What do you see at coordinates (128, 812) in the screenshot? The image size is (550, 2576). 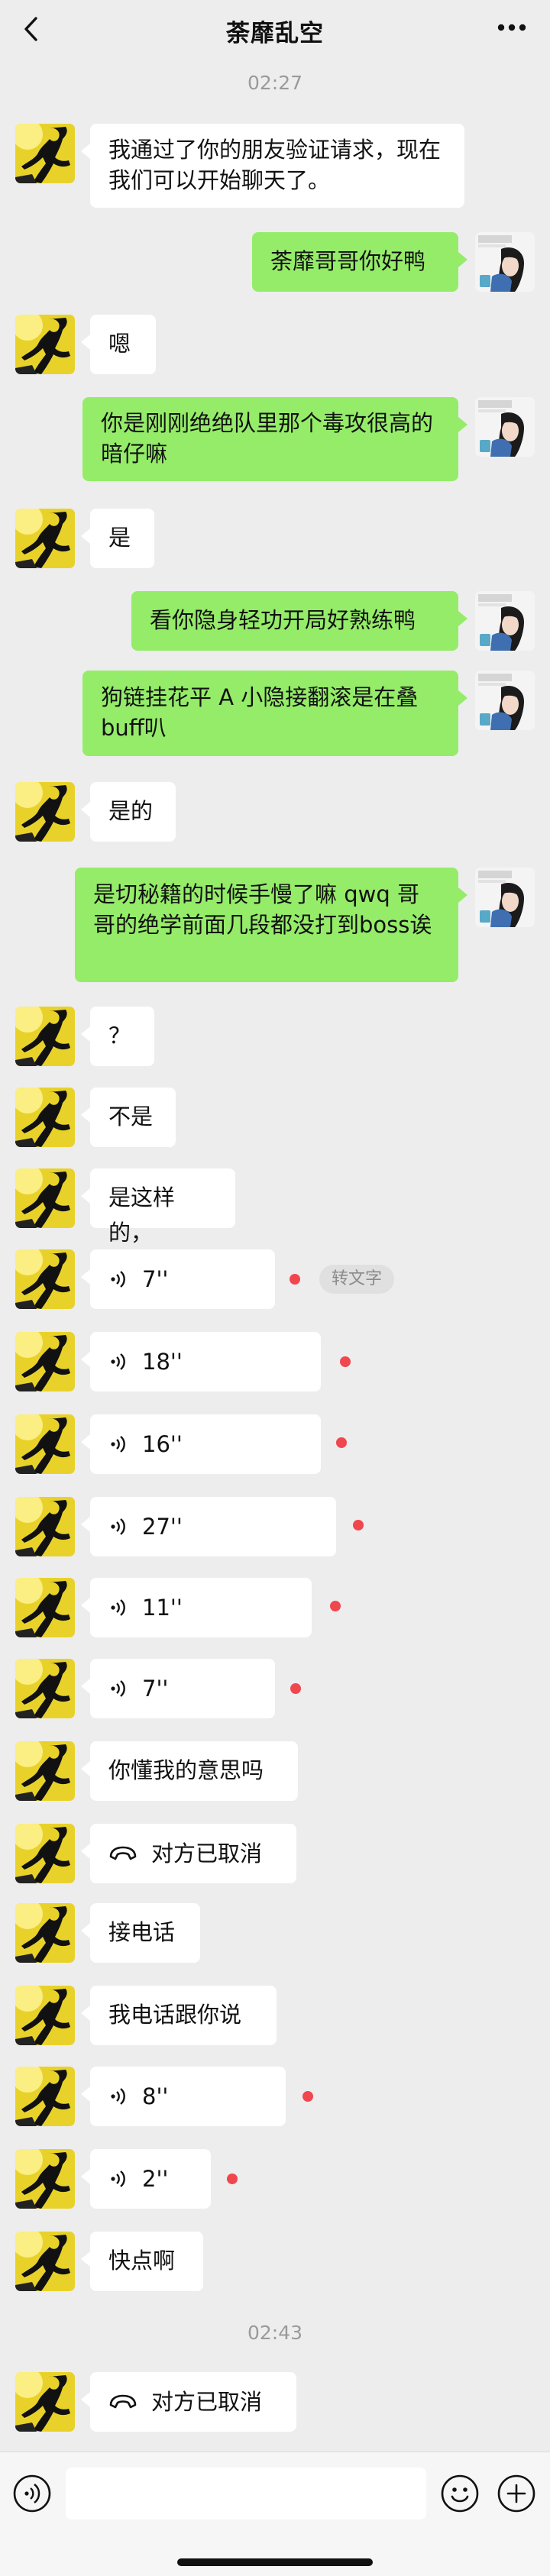 I see `message-bubble-incoming: 是的` at bounding box center [128, 812].